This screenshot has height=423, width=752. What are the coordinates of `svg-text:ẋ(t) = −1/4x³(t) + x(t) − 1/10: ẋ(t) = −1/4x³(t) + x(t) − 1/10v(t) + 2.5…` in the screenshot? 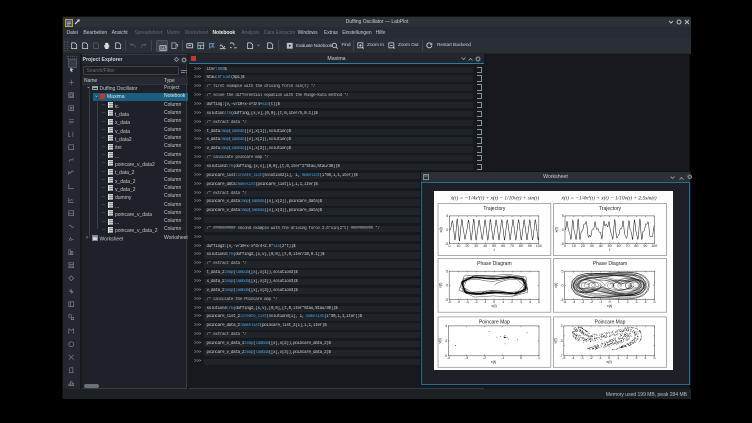 It's located at (608, 197).